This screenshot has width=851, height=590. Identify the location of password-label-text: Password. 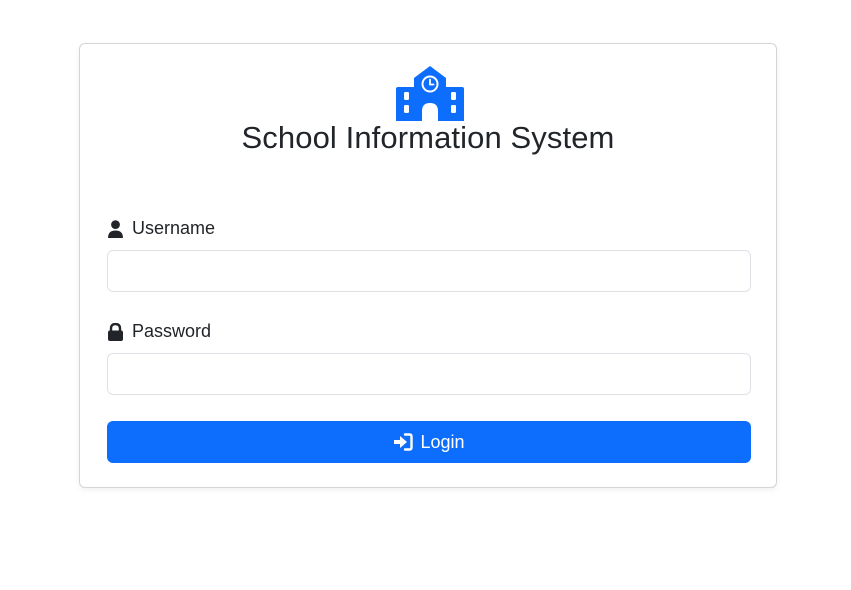
(172, 331).